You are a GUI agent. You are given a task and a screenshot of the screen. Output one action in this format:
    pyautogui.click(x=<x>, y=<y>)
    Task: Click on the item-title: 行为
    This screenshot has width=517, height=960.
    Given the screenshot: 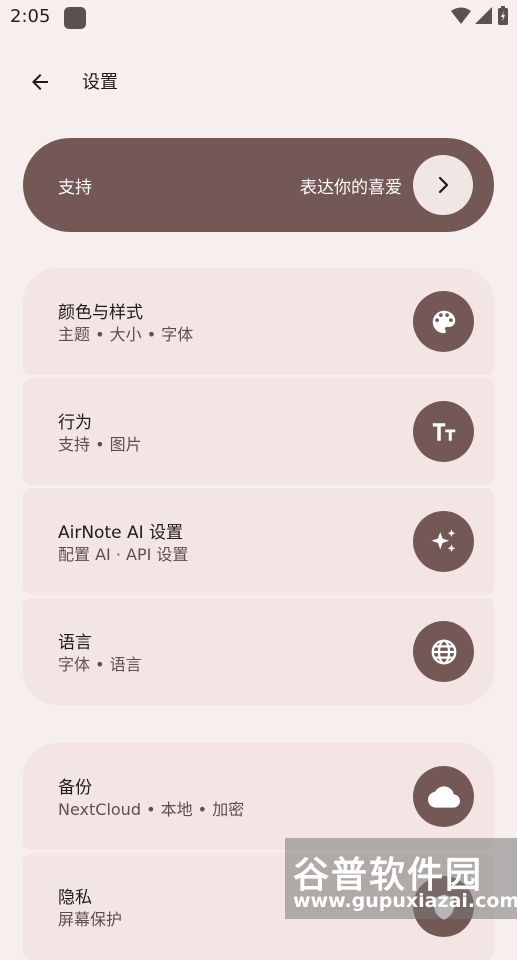 What is the action you would take?
    pyautogui.click(x=75, y=423)
    